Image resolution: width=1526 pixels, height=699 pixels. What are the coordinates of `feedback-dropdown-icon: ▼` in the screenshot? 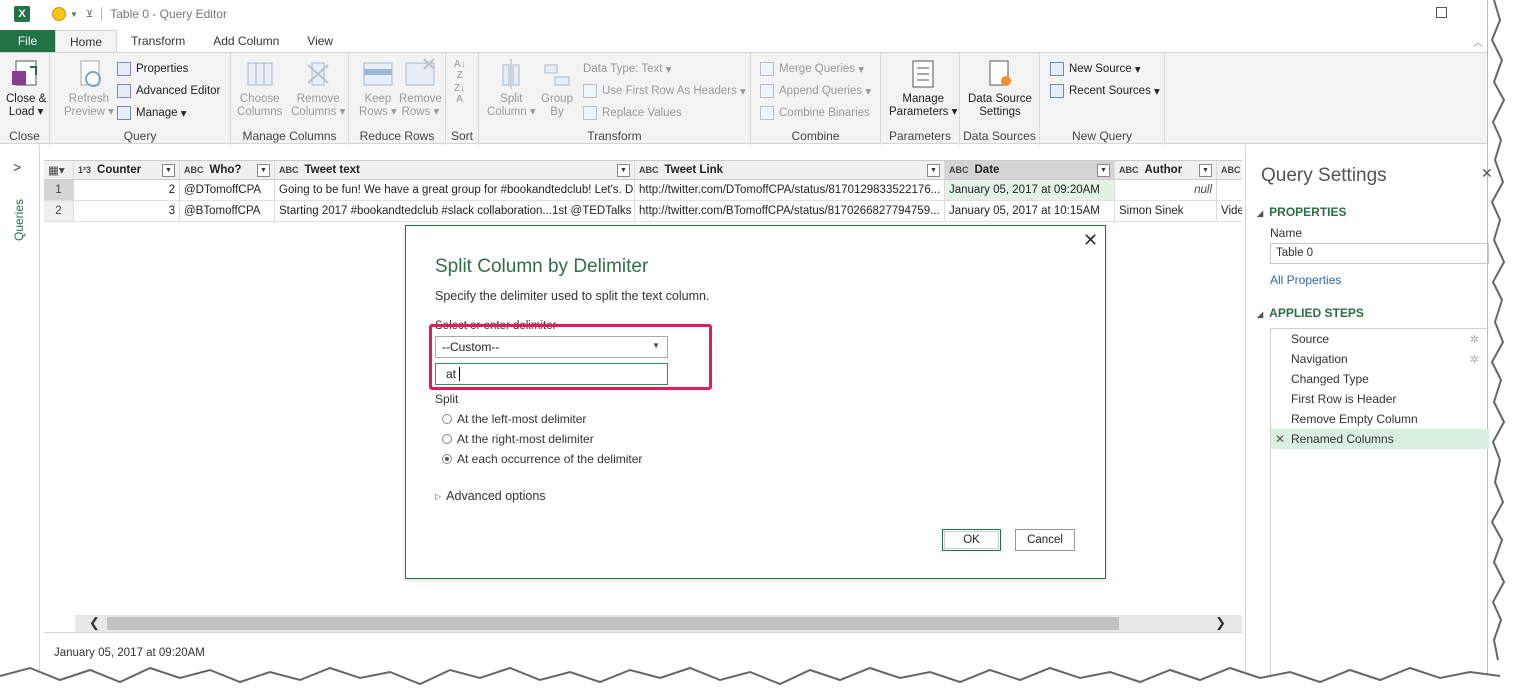 It's located at (74, 14).